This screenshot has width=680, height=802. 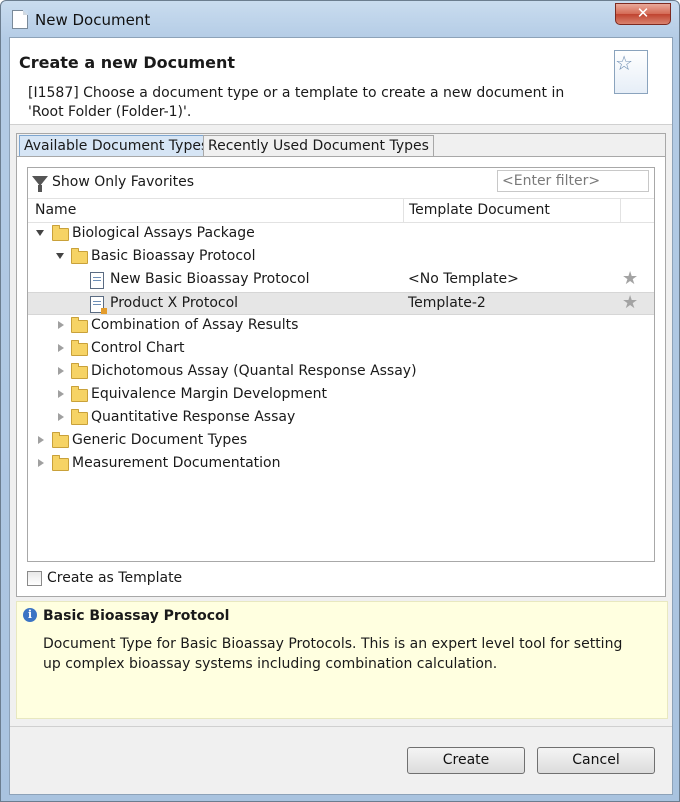 What do you see at coordinates (341, 726) in the screenshot?
I see `button-bar-divider` at bounding box center [341, 726].